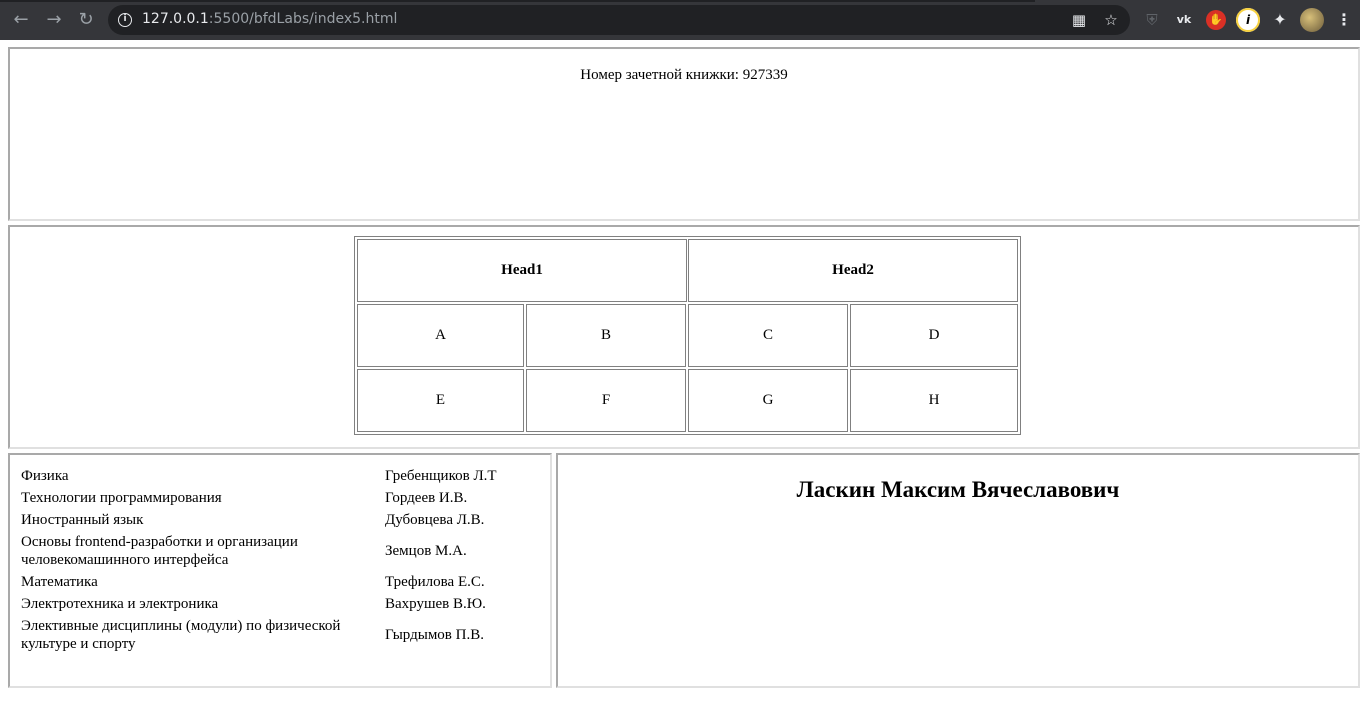  What do you see at coordinates (435, 582) in the screenshot?
I see `teacher-name: Трефилова Е.С.` at bounding box center [435, 582].